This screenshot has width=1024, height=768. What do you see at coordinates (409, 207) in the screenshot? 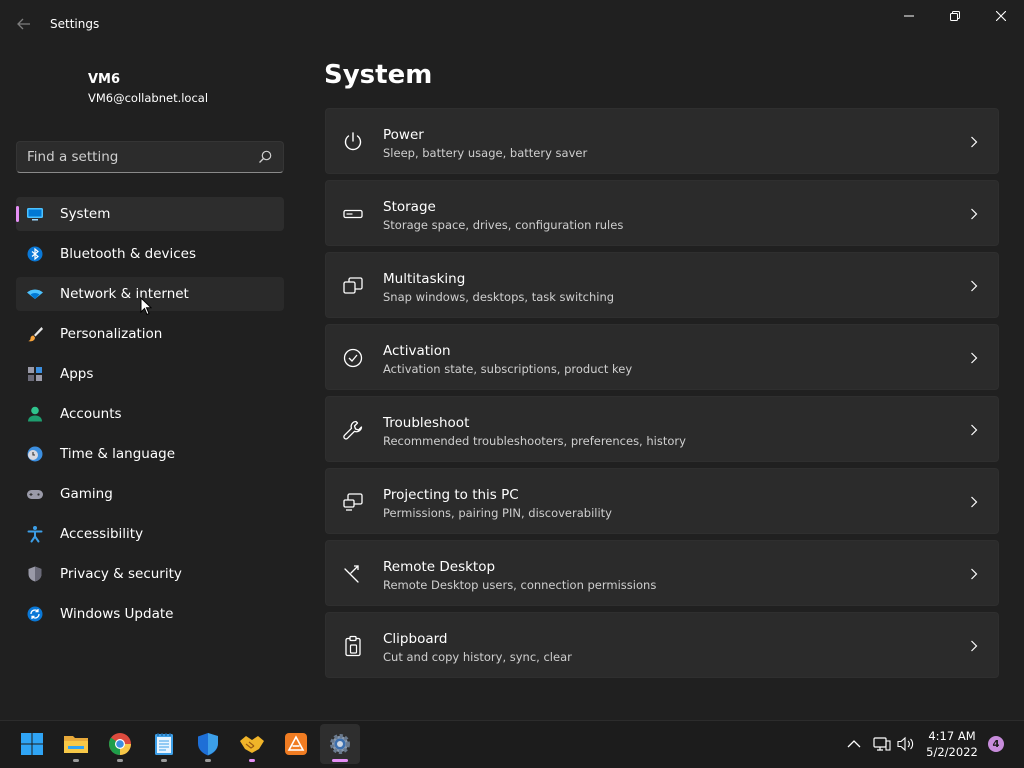
I see `card-title: Storage` at bounding box center [409, 207].